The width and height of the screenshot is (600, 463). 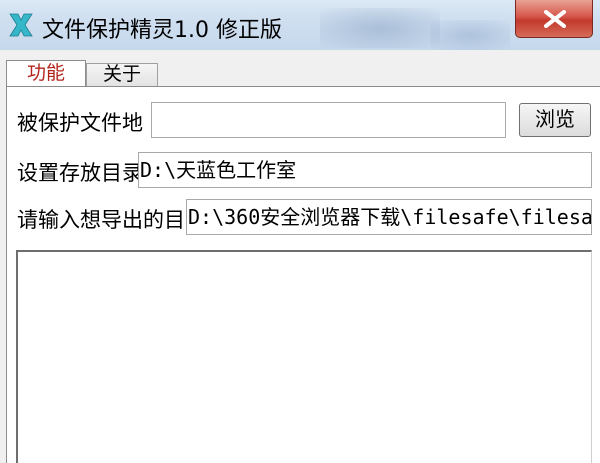 What do you see at coordinates (300, 68) in the screenshot?
I see `tab-strip: 功能 关于` at bounding box center [300, 68].